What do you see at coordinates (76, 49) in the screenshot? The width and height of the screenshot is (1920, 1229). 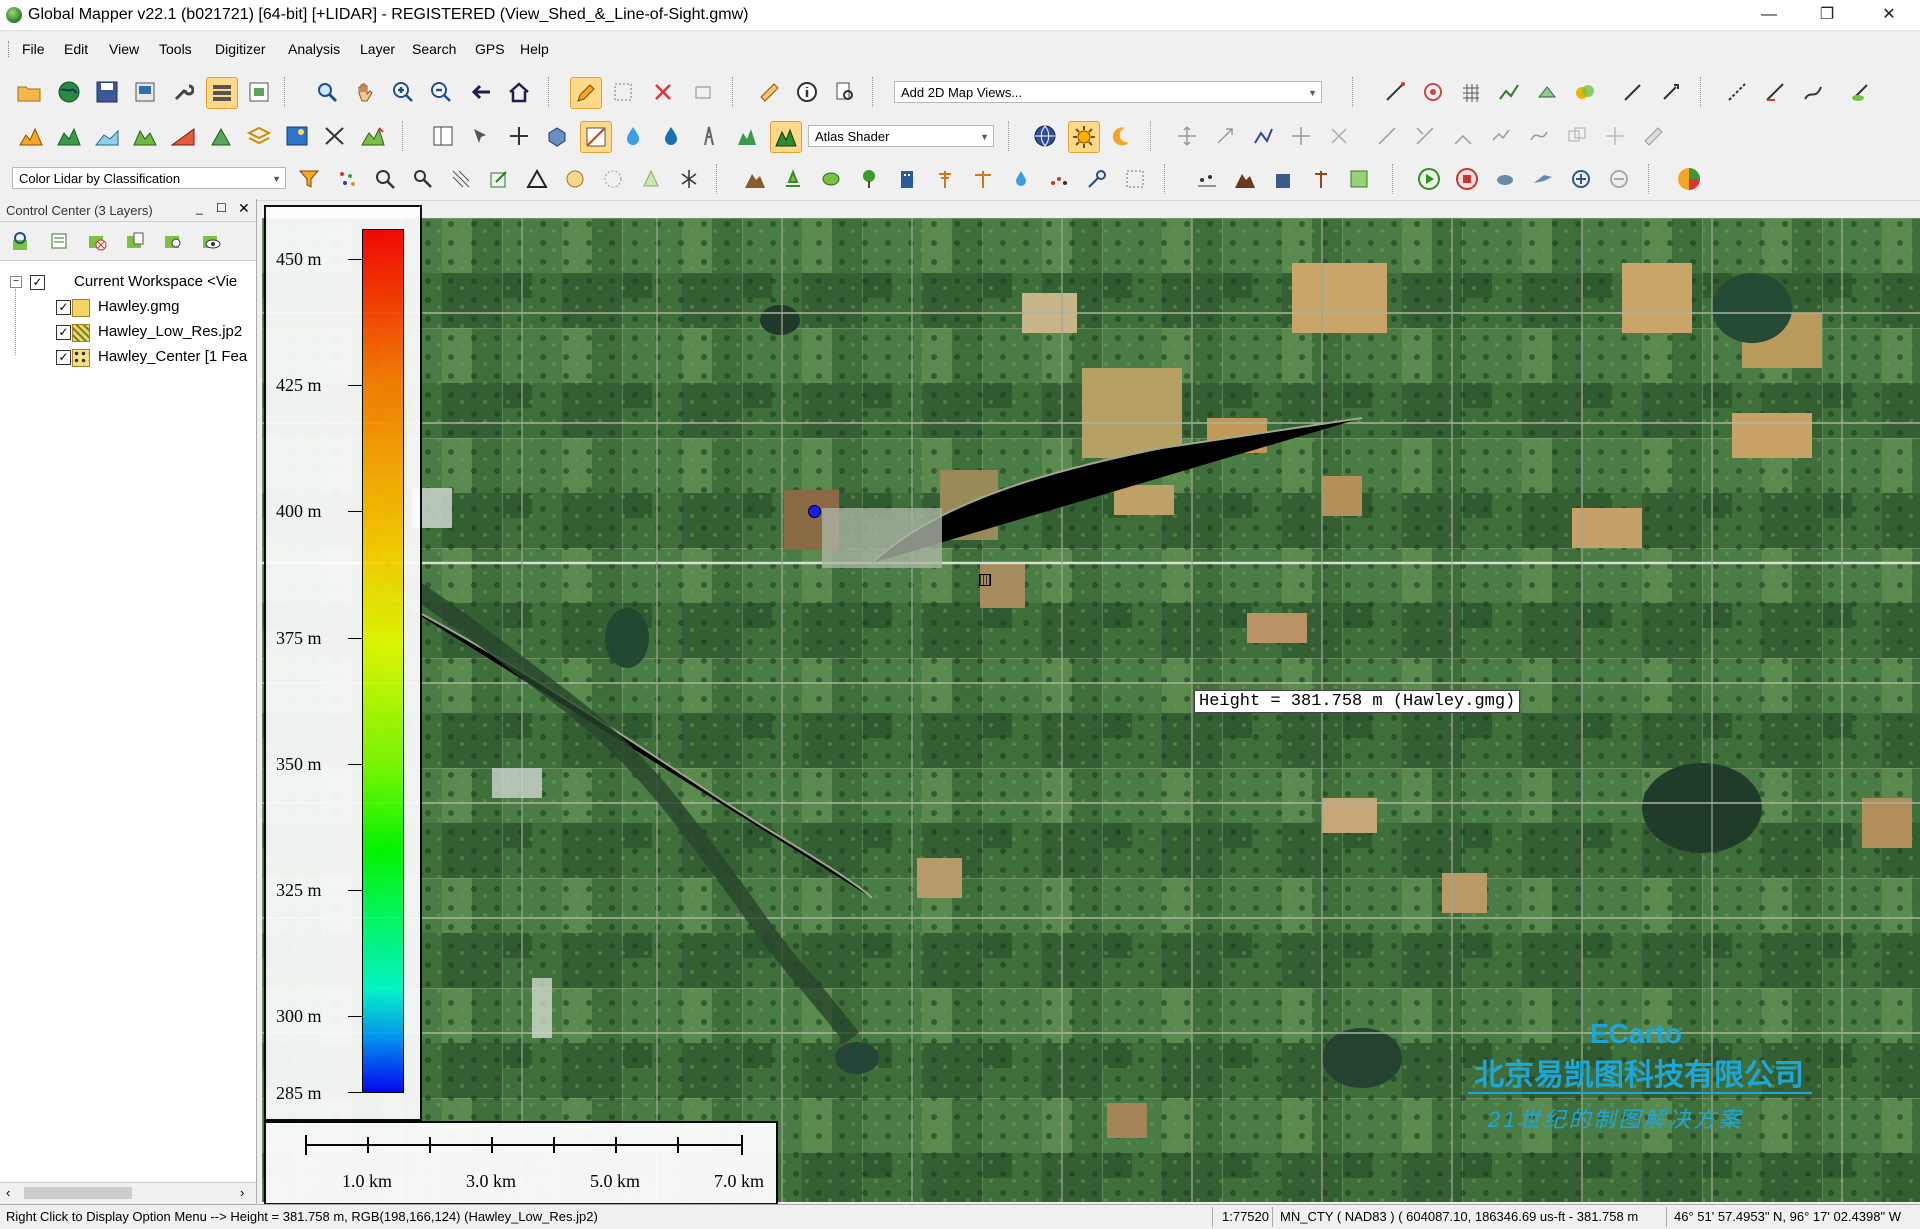 I see `menu-edit: Edit` at bounding box center [76, 49].